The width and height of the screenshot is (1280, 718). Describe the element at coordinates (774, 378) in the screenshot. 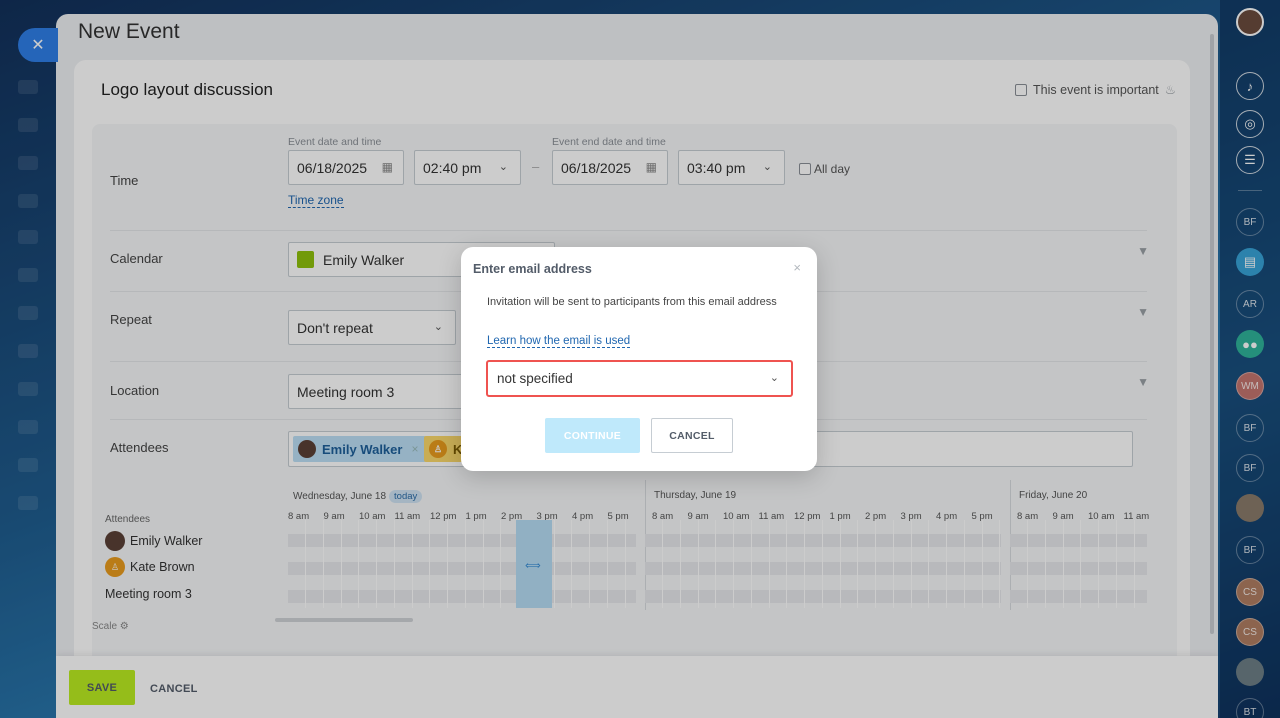

I see `chevron-down-icon: ⌄` at that location.